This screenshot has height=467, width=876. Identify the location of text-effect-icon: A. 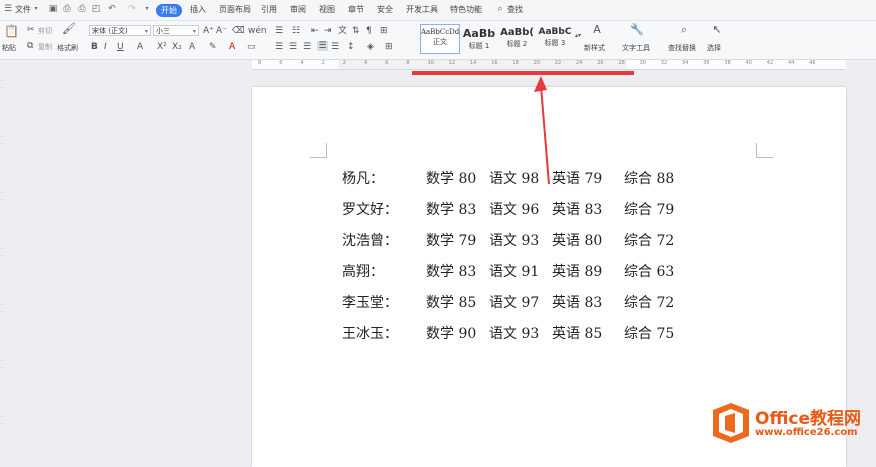
(192, 47).